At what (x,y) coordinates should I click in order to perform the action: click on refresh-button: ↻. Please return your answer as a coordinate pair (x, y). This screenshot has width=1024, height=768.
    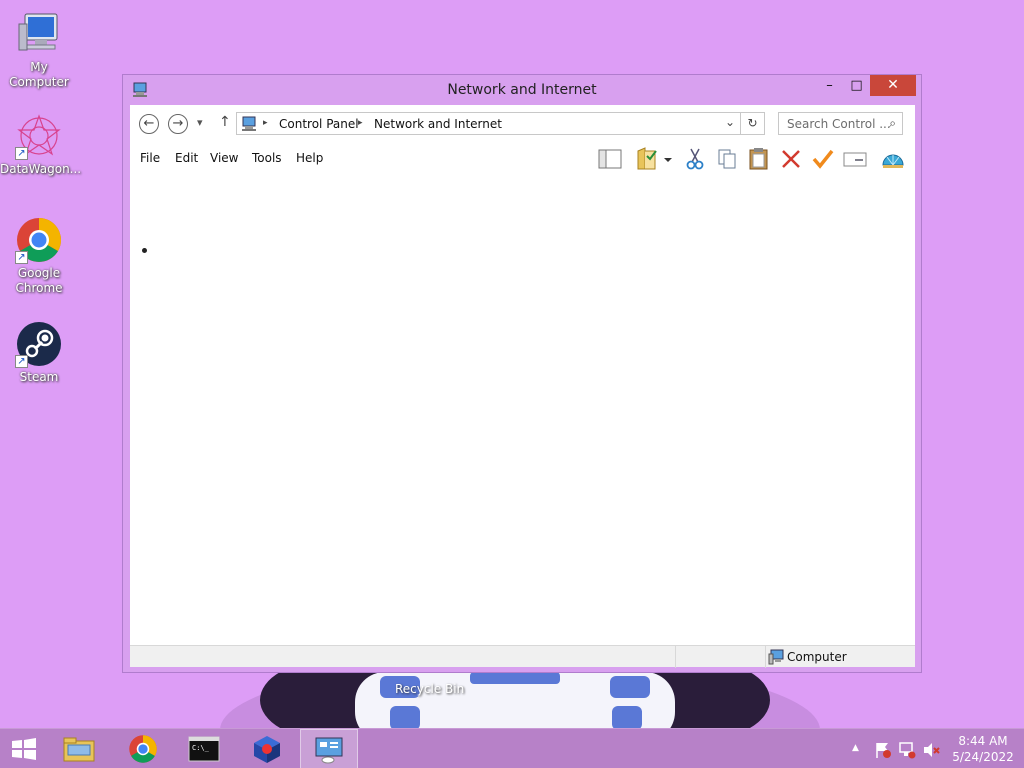
    Looking at the image, I should click on (753, 123).